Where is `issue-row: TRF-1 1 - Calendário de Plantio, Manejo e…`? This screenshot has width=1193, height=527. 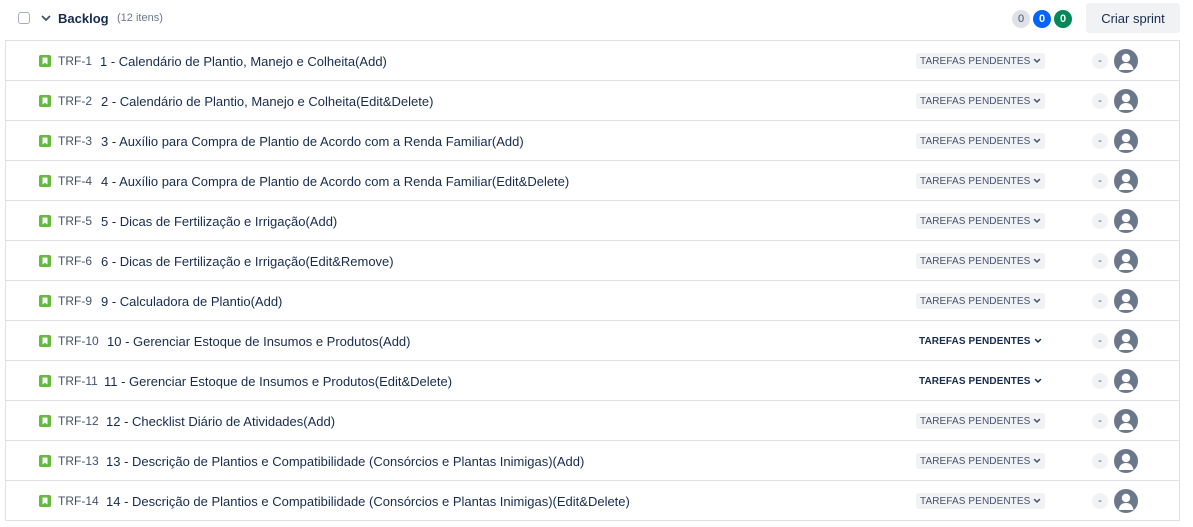 issue-row: TRF-1 1 - Calendário de Plantio, Manejo e… is located at coordinates (592, 61).